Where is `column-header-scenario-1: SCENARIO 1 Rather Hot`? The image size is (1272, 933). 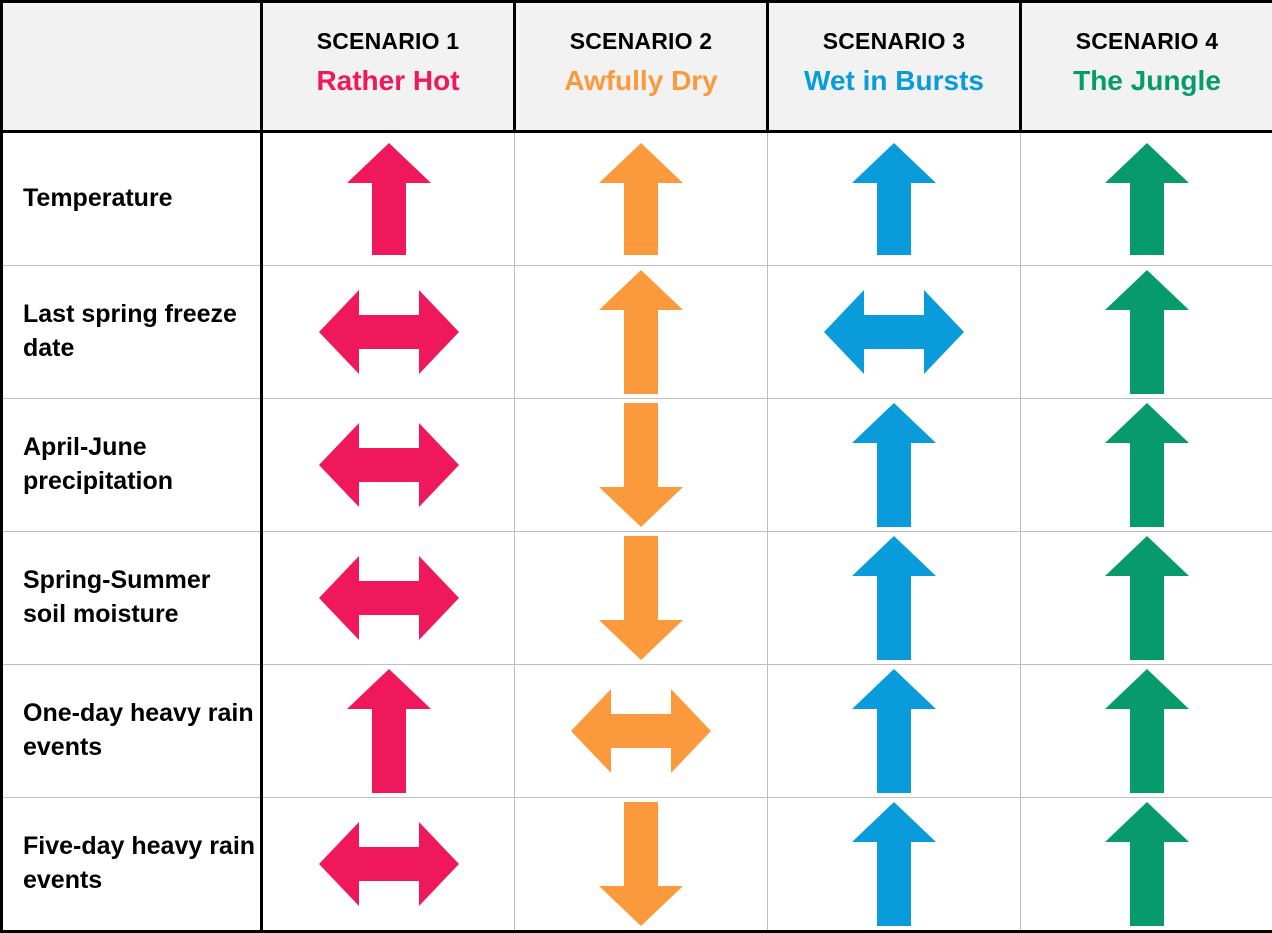
column-header-scenario-1: SCENARIO 1 Rather Hot is located at coordinates (388, 67).